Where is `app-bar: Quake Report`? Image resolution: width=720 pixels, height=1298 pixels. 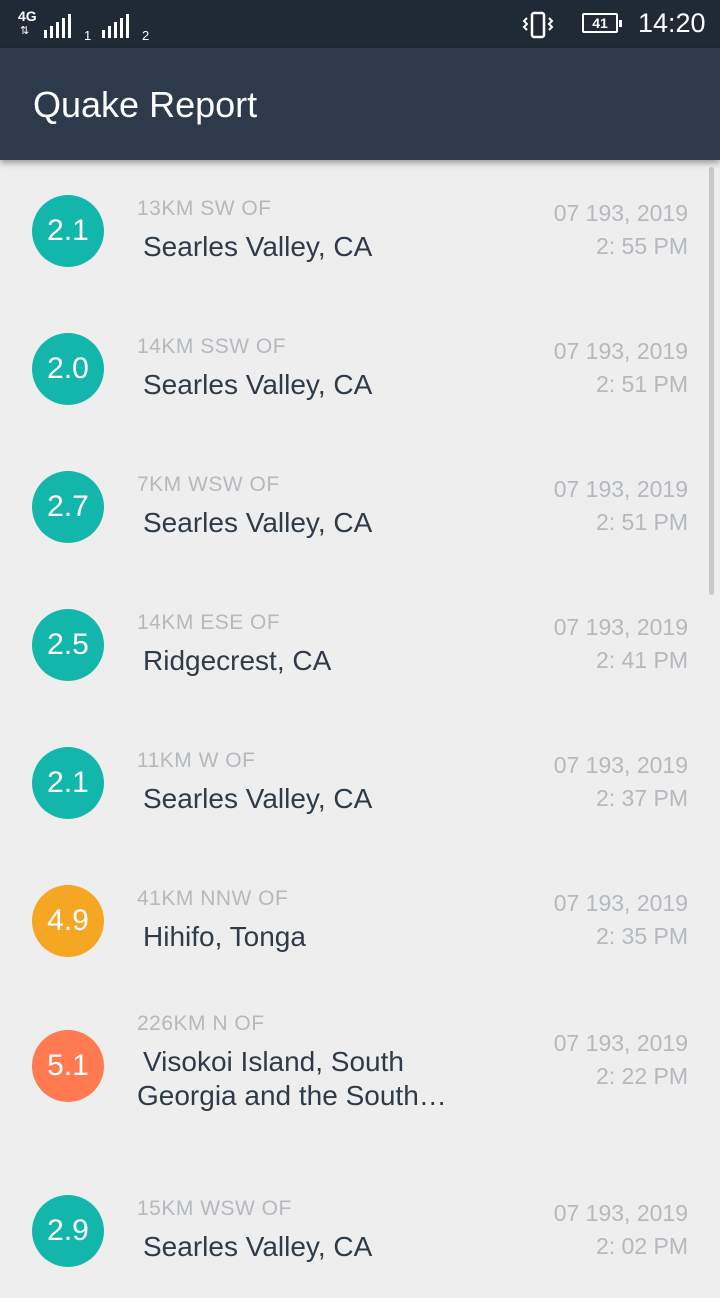 app-bar: Quake Report is located at coordinates (360, 104).